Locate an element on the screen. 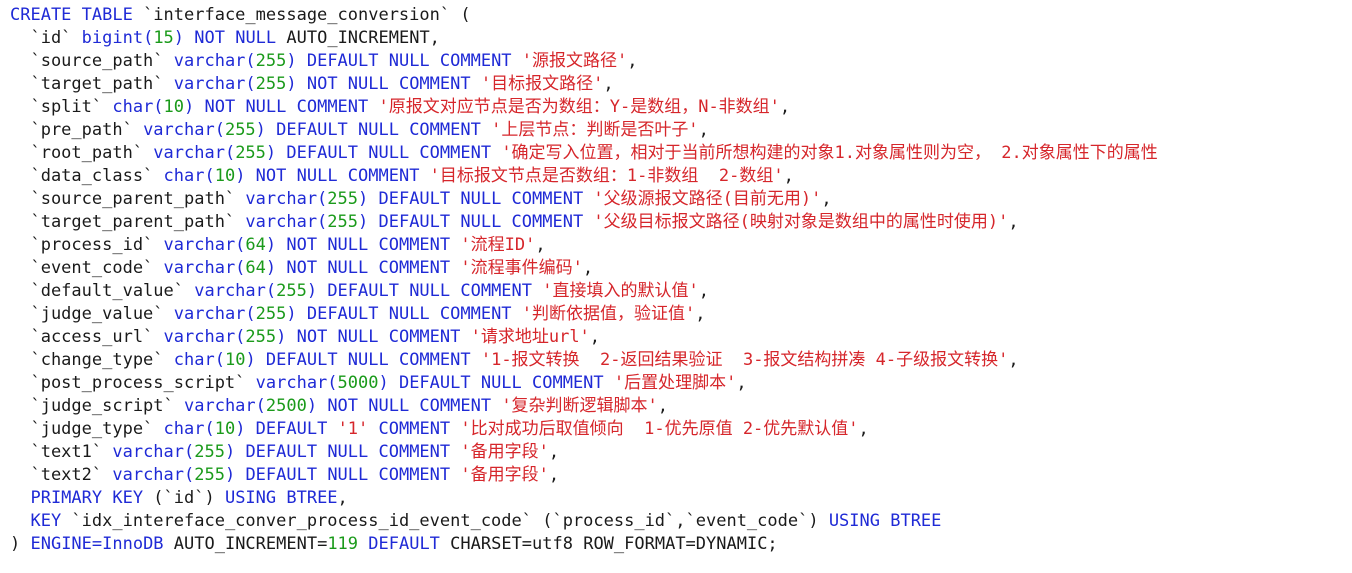 Image resolution: width=1352 pixels, height=573 pixels. code-token: `root_path` is located at coordinates (82, 153).